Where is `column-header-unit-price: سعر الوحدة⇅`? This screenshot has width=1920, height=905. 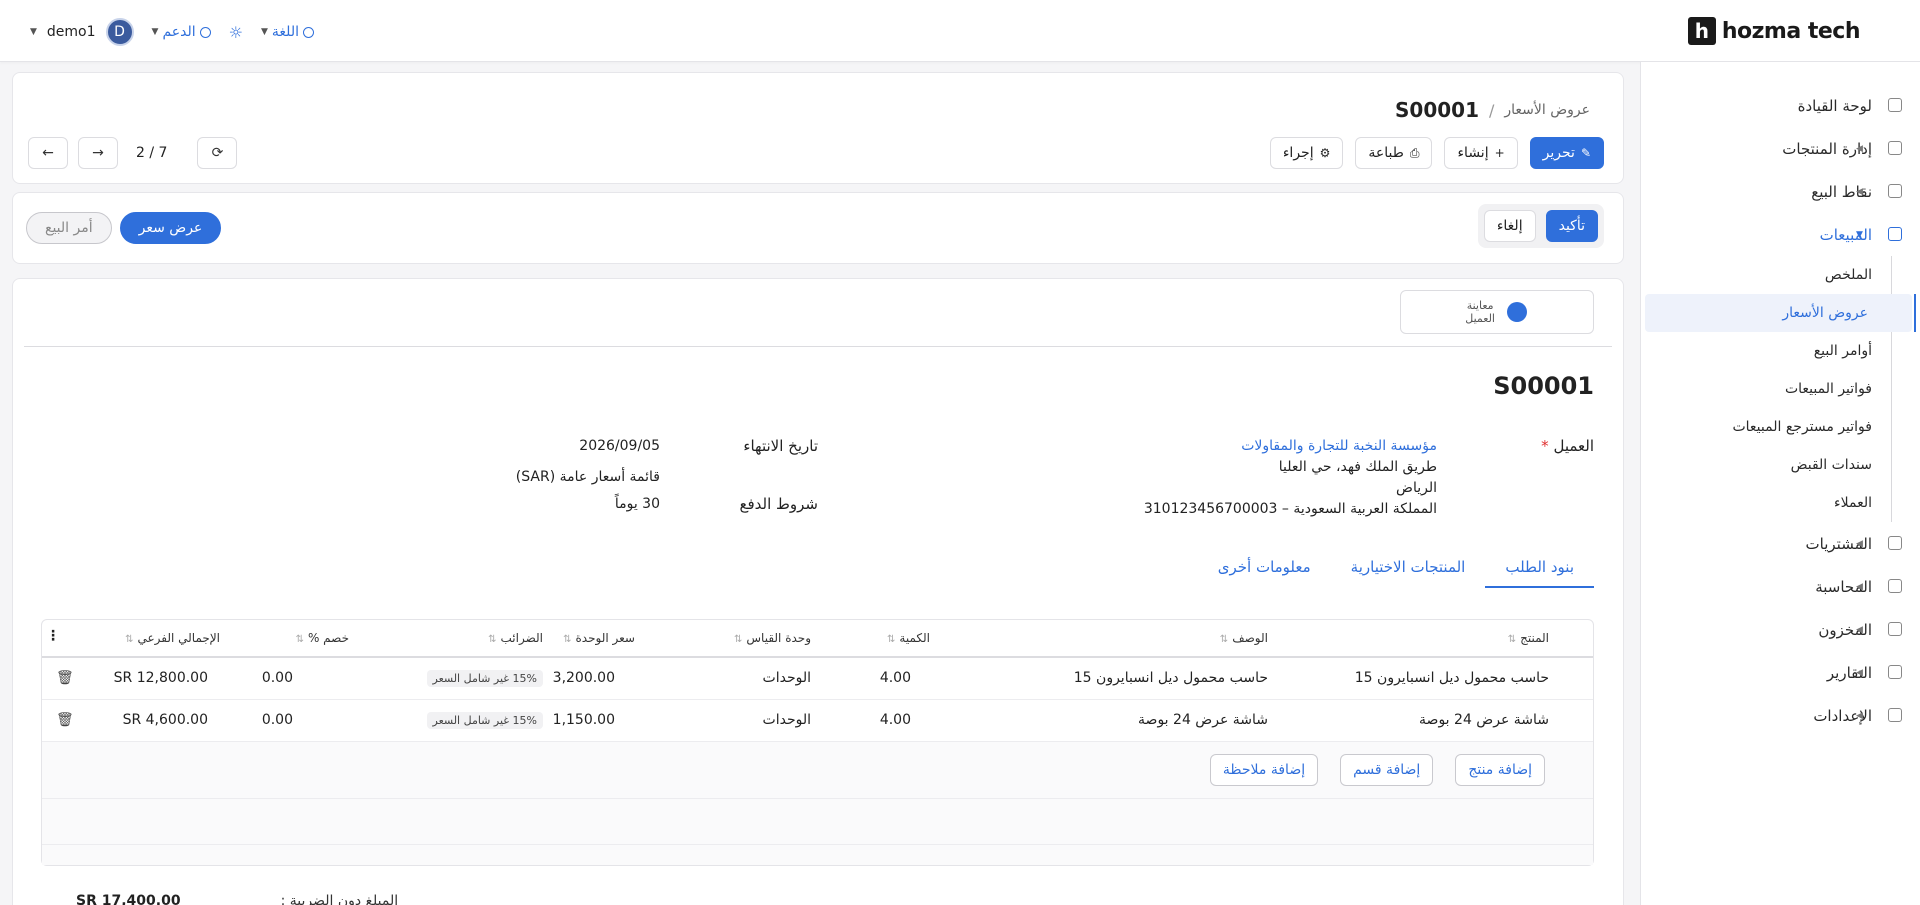
column-header-unit-price: سعر الوحدة⇅ is located at coordinates (599, 638).